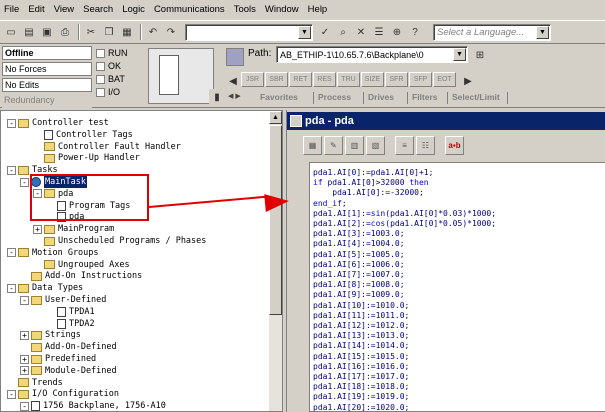  I want to click on instruction-jsr-button: JSR, so click(252, 79).